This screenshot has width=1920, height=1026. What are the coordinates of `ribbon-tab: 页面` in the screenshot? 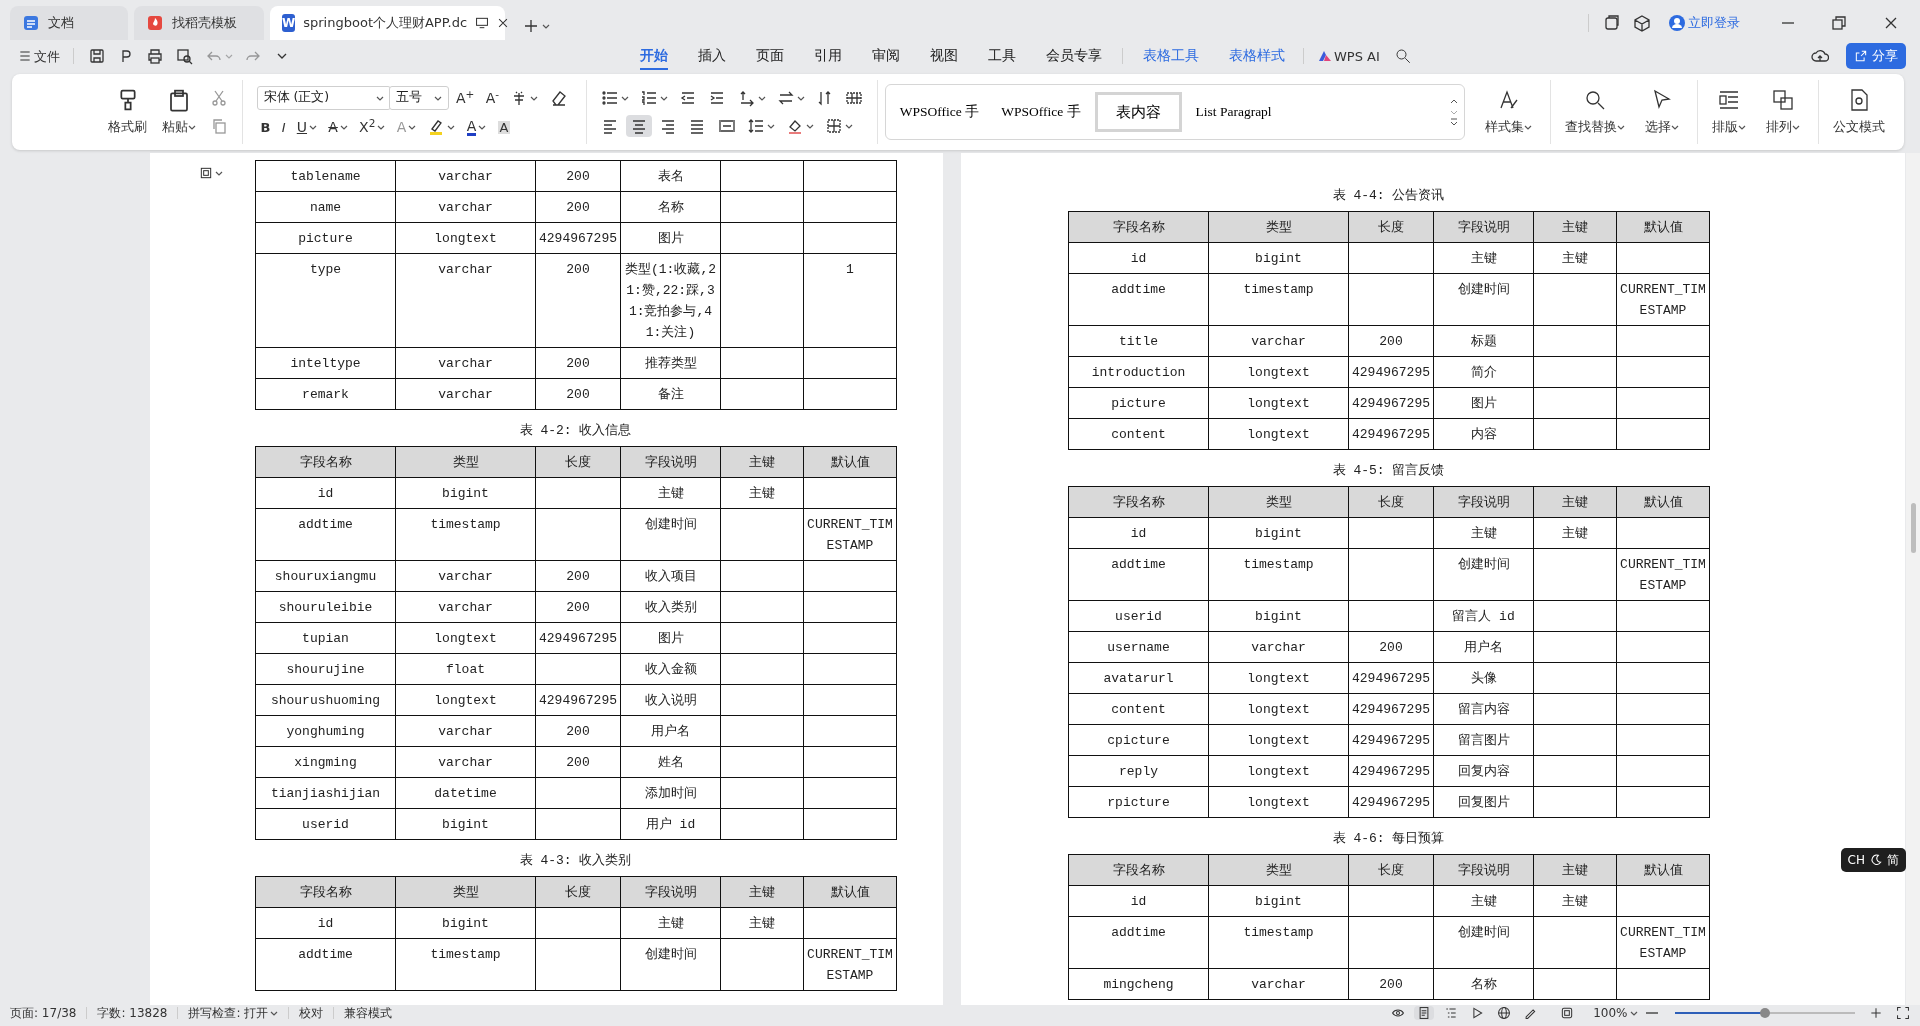 It's located at (770, 56).